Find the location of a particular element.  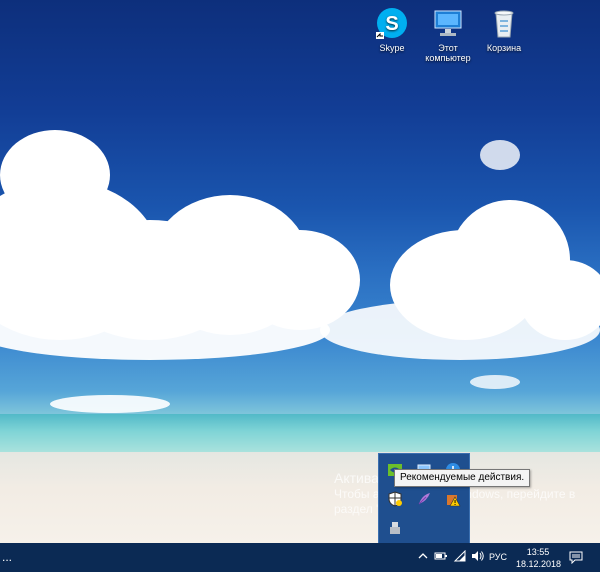

language-indicator: РУС is located at coordinates (498, 557).